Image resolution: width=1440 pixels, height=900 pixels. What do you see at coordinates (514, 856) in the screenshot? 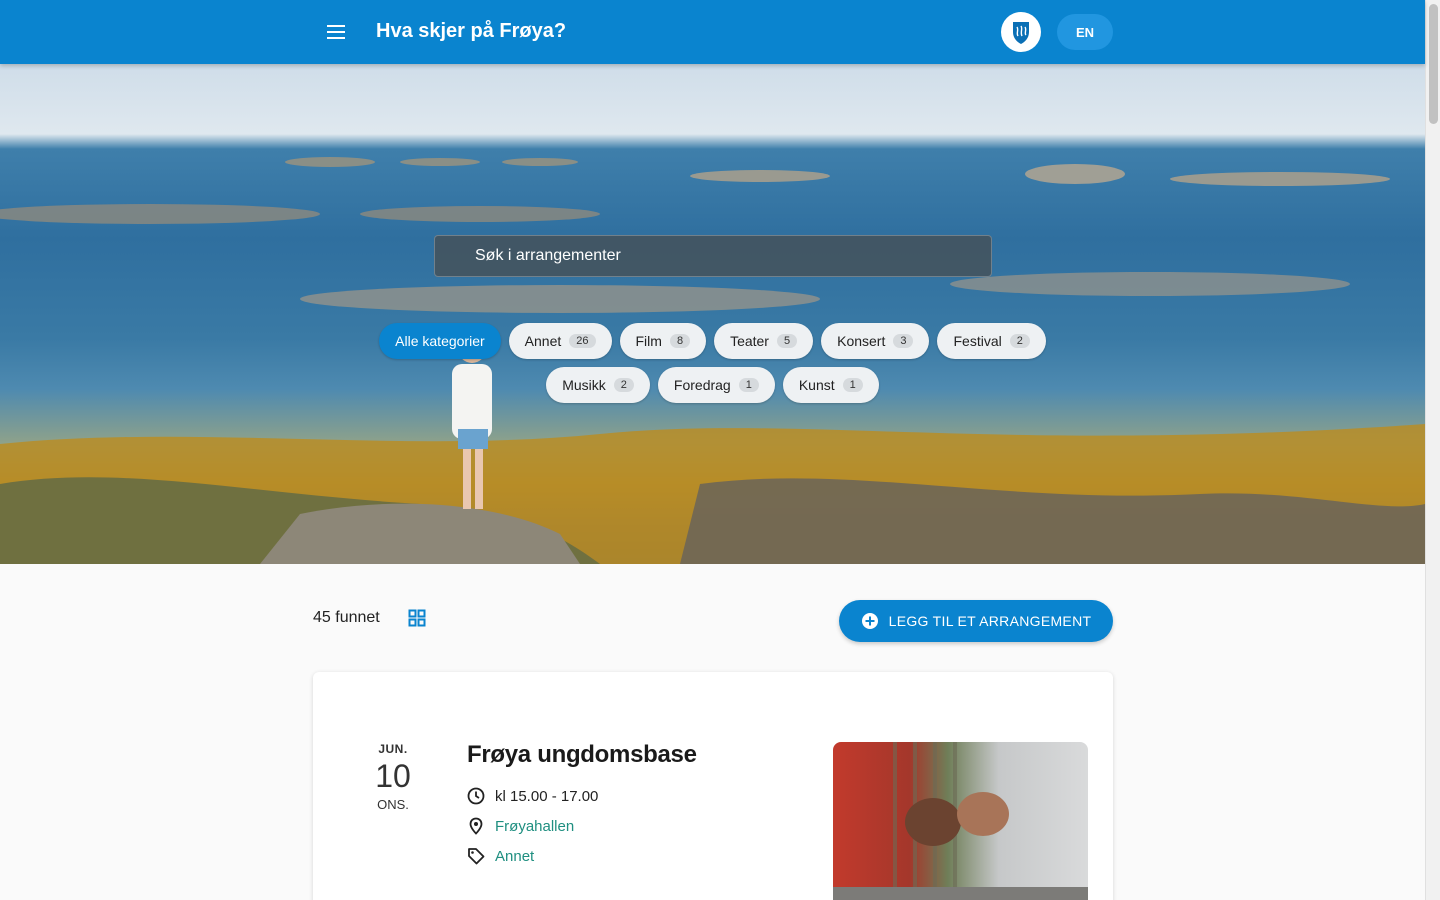
I see `event-category-link: Annet` at bounding box center [514, 856].